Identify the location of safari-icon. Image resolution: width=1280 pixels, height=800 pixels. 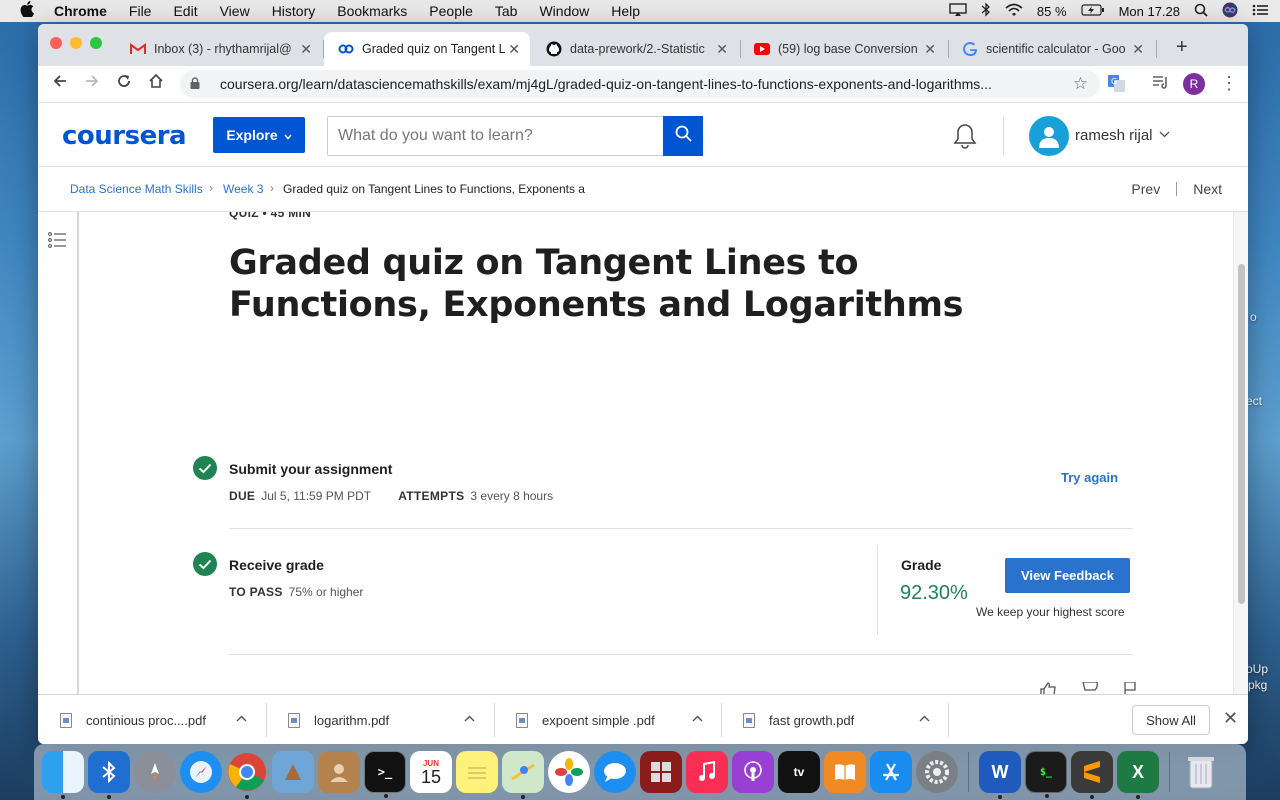
(201, 772).